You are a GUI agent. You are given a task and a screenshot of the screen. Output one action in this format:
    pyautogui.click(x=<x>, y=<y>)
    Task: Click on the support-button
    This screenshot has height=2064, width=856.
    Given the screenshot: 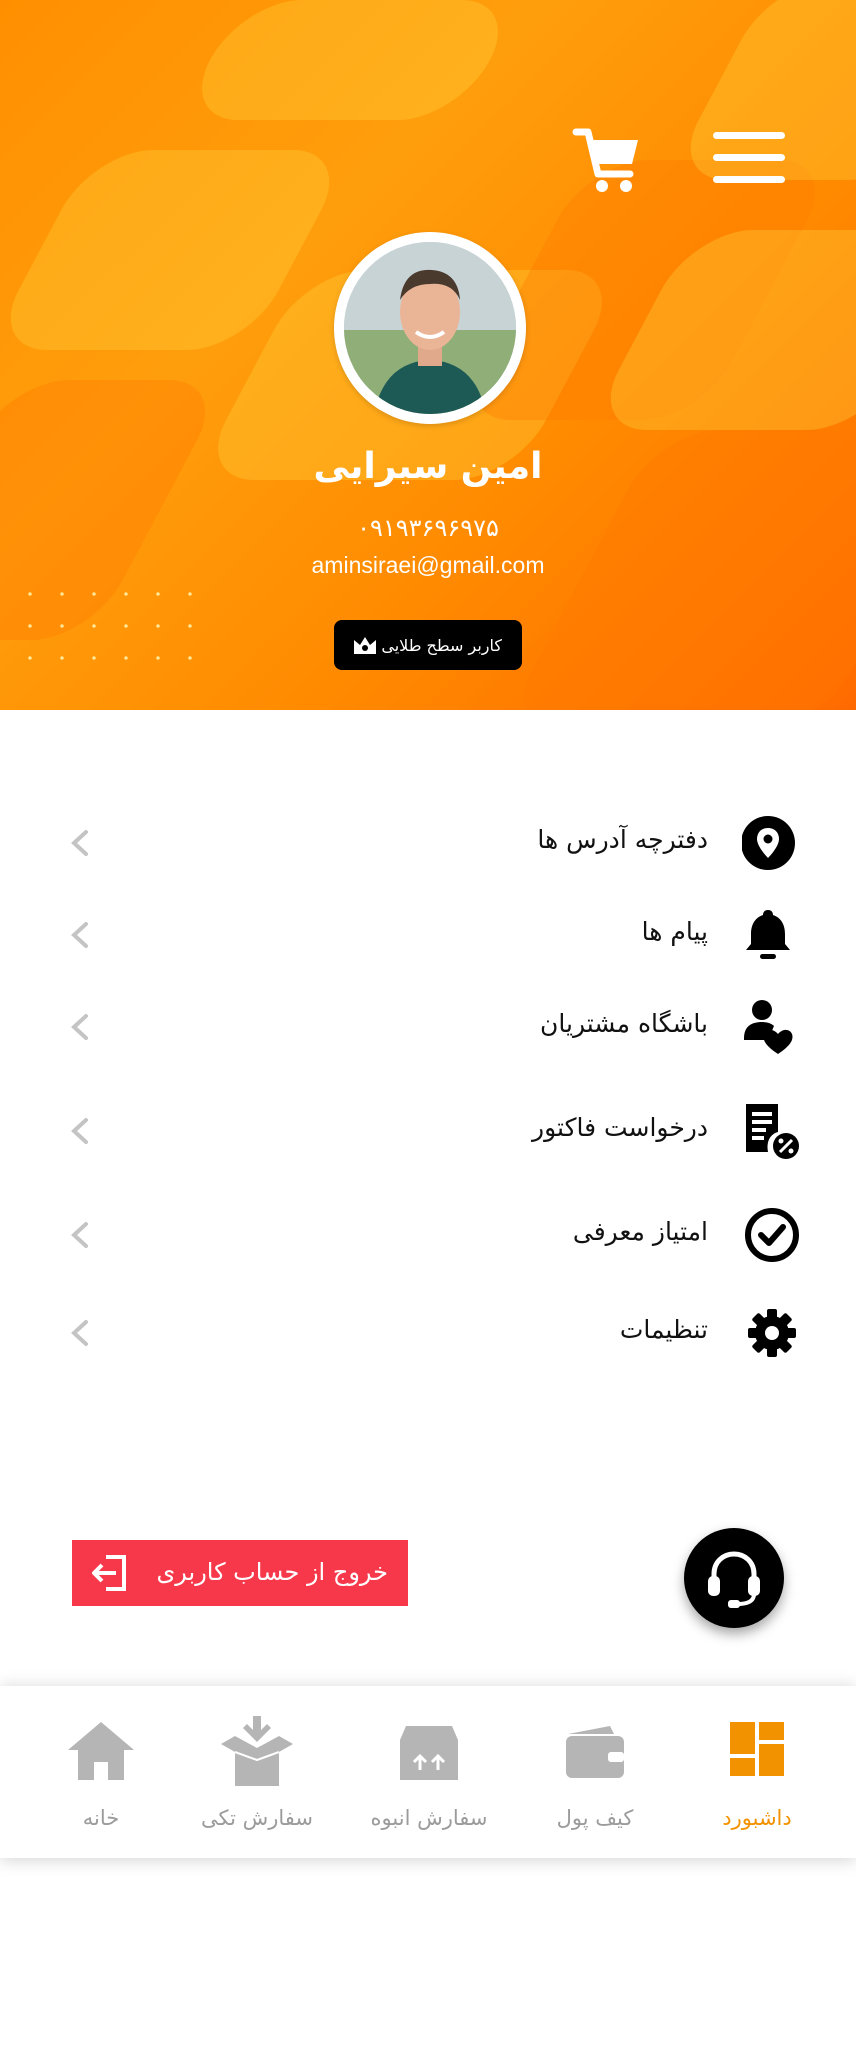 What is the action you would take?
    pyautogui.click(x=734, y=1578)
    